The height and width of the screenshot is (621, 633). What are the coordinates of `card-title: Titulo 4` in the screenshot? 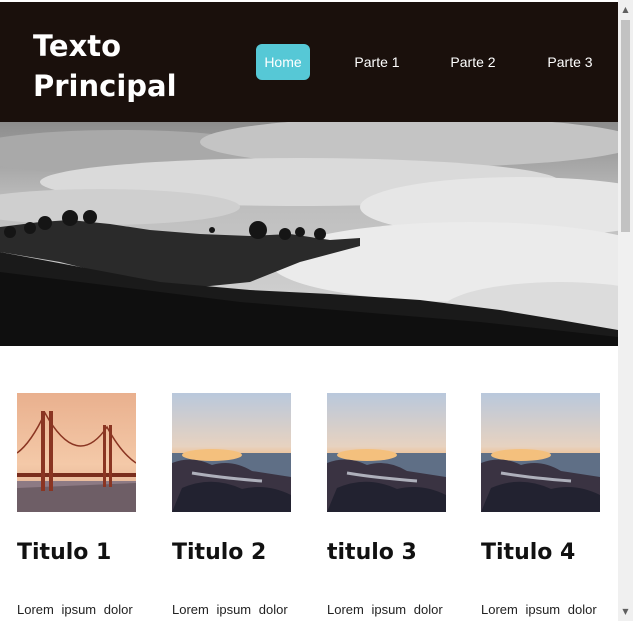 It's located at (528, 552).